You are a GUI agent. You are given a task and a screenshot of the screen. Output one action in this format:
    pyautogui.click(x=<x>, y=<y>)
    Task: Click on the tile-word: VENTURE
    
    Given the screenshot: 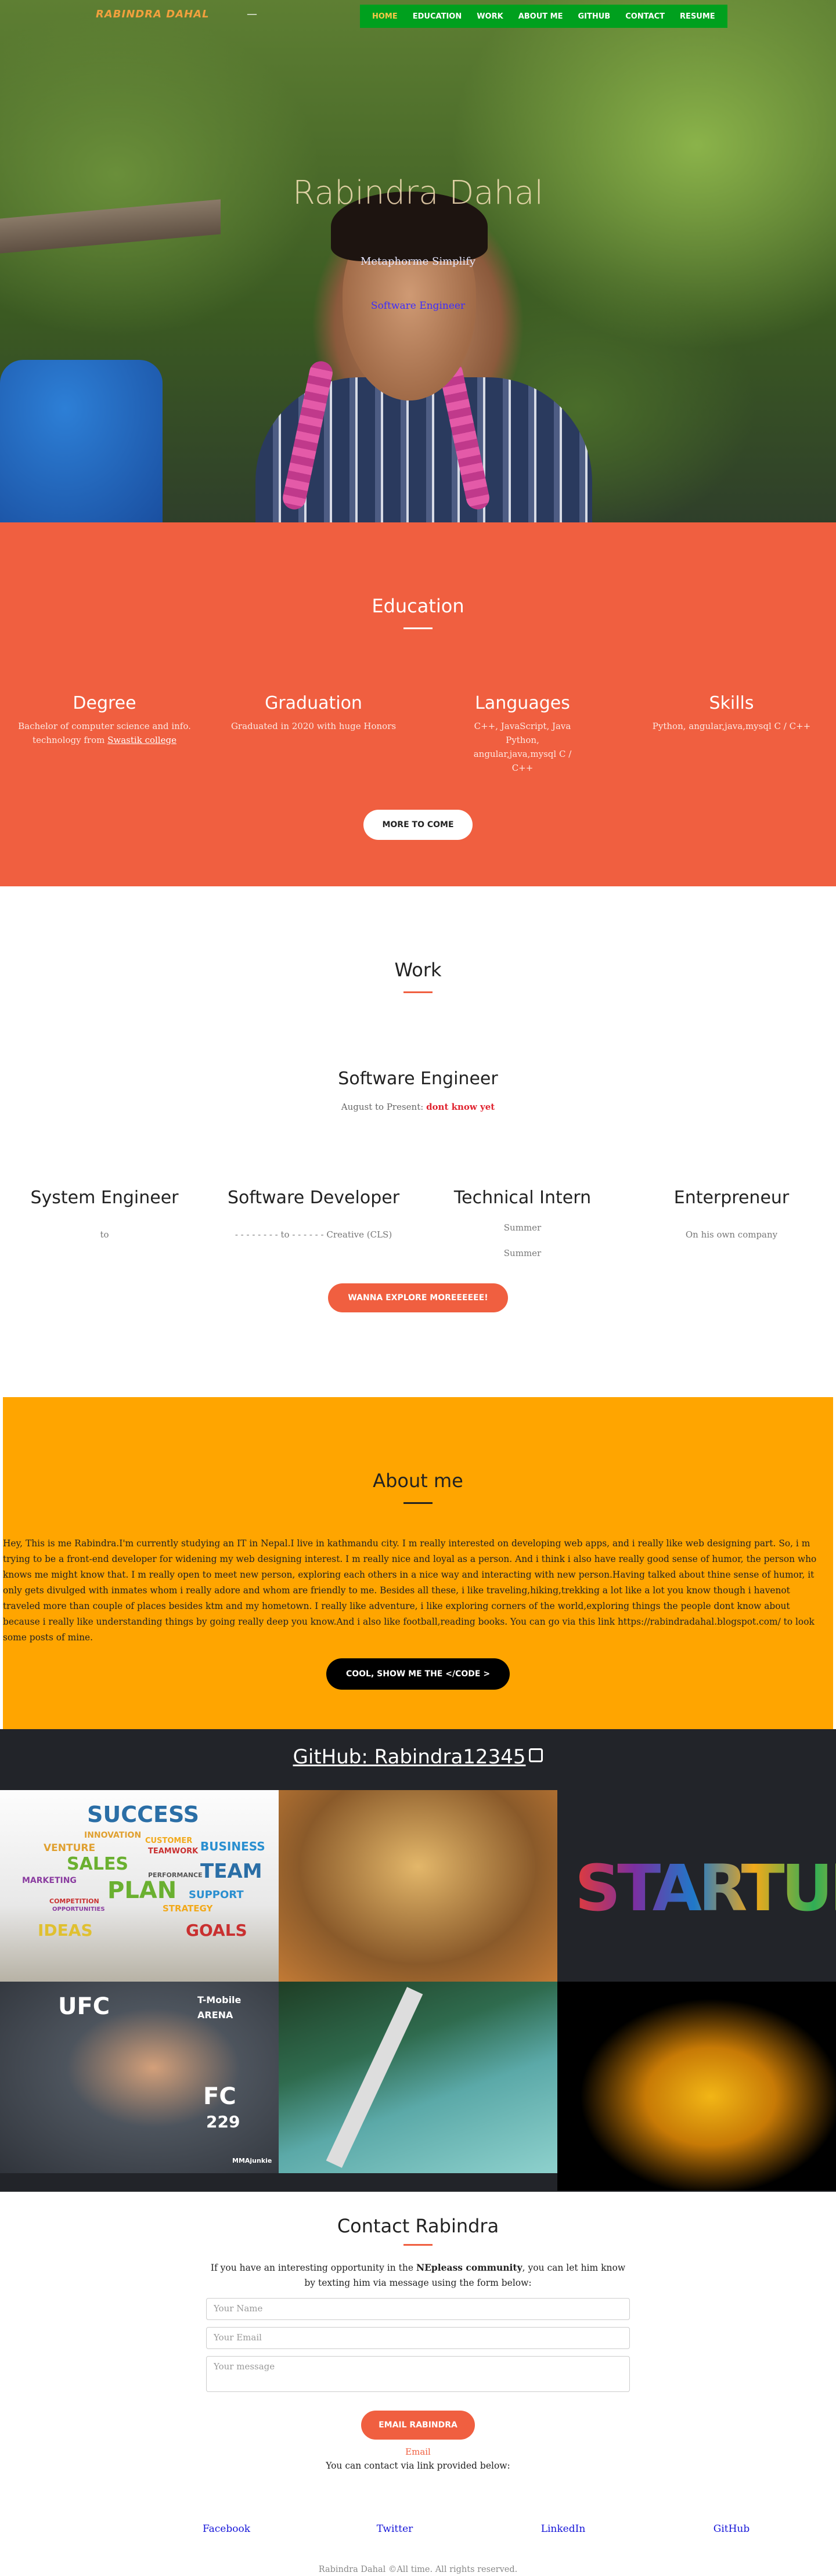 What is the action you would take?
    pyautogui.click(x=70, y=1848)
    